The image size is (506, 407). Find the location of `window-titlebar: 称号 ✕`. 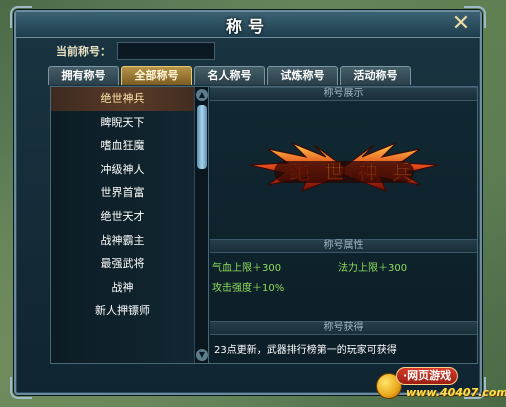

window-titlebar: 称号 ✕ is located at coordinates (248, 25).